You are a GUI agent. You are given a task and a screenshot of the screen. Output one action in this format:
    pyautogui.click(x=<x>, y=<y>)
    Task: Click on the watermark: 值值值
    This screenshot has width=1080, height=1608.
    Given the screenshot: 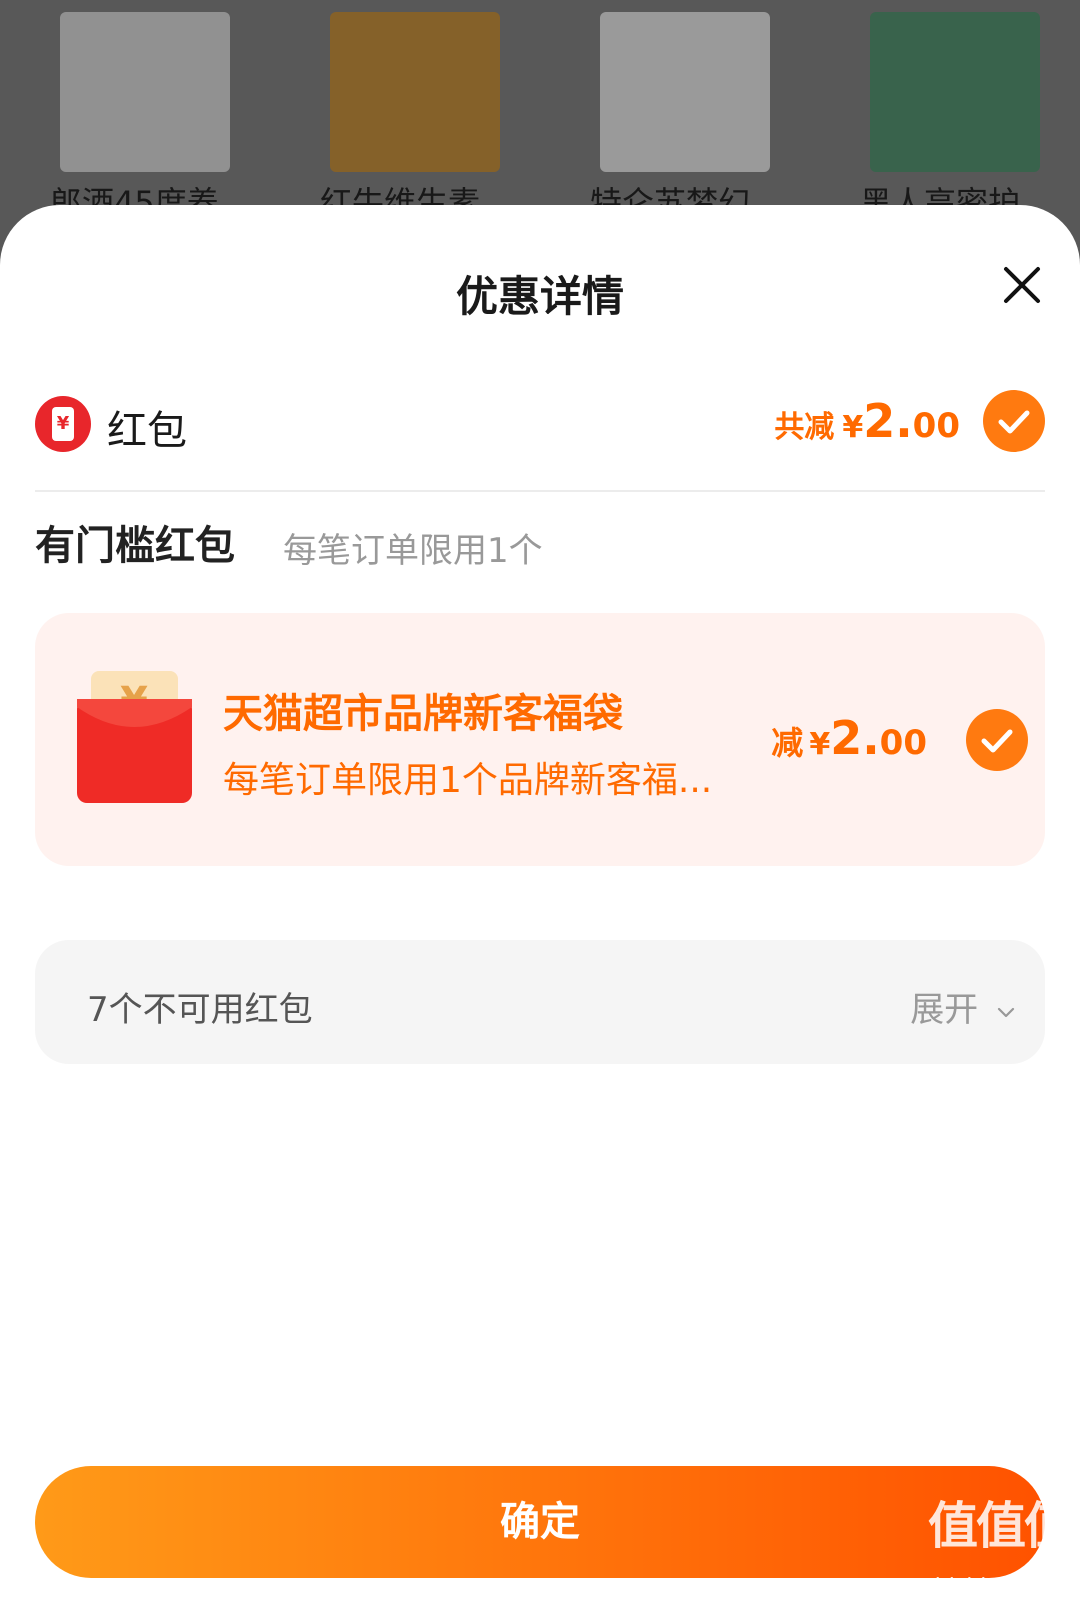 What is the action you would take?
    pyautogui.click(x=1001, y=1526)
    